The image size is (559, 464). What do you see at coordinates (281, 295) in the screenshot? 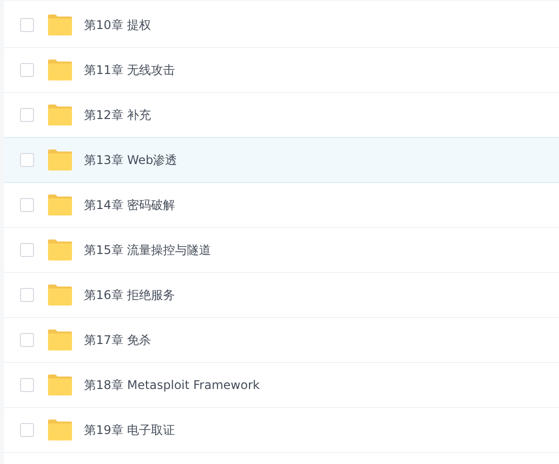
I see `file-row: 第16章 拒绝服务` at bounding box center [281, 295].